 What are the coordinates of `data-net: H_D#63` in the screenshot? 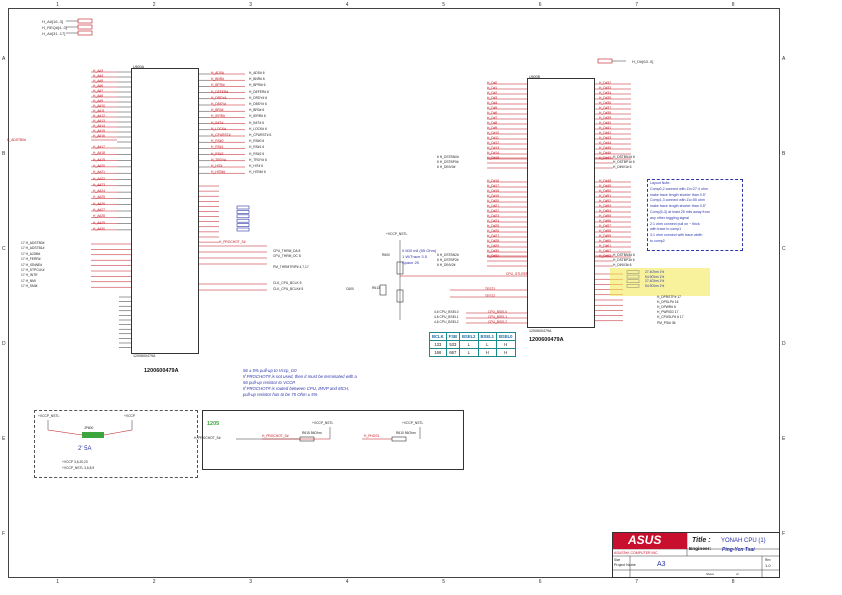 It's located at (605, 256).